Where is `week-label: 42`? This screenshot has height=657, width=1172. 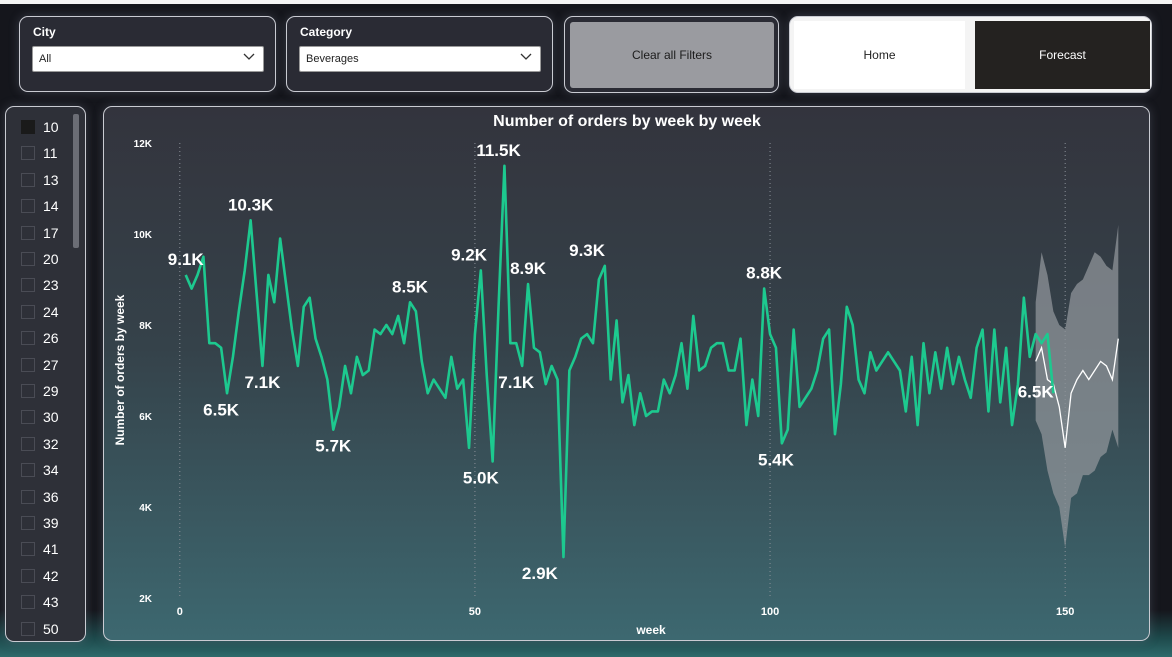
week-label: 42 is located at coordinates (51, 575).